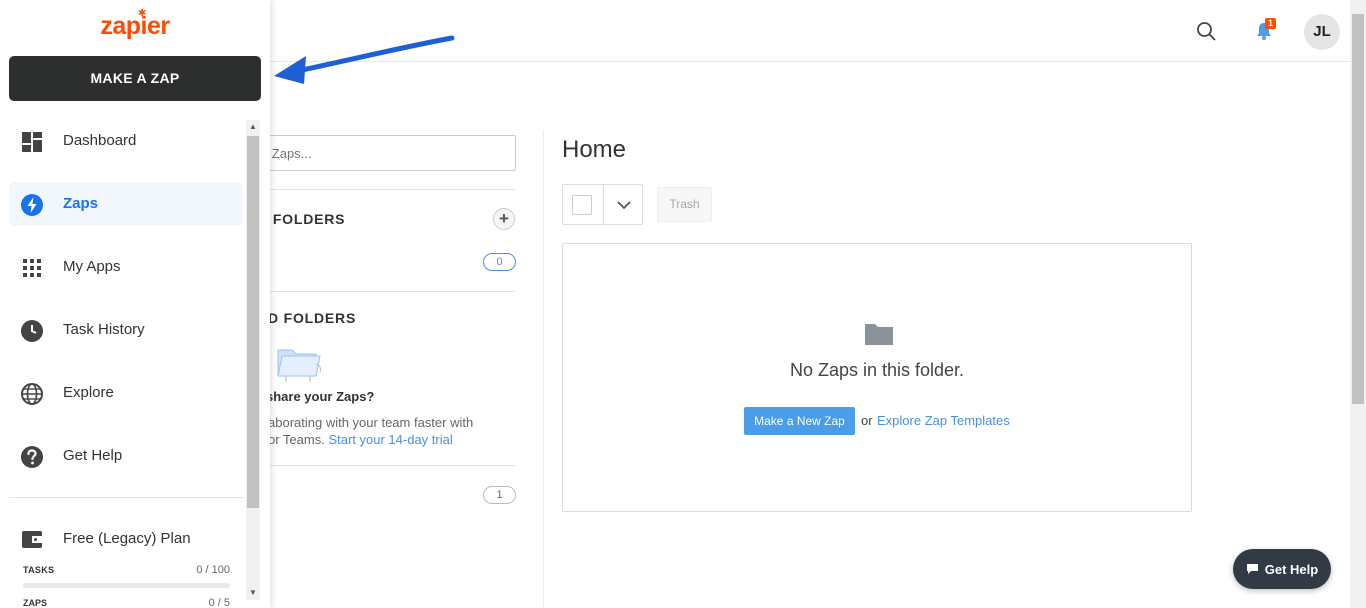  I want to click on logo-asterisk-icon: ✱, so click(142, 13).